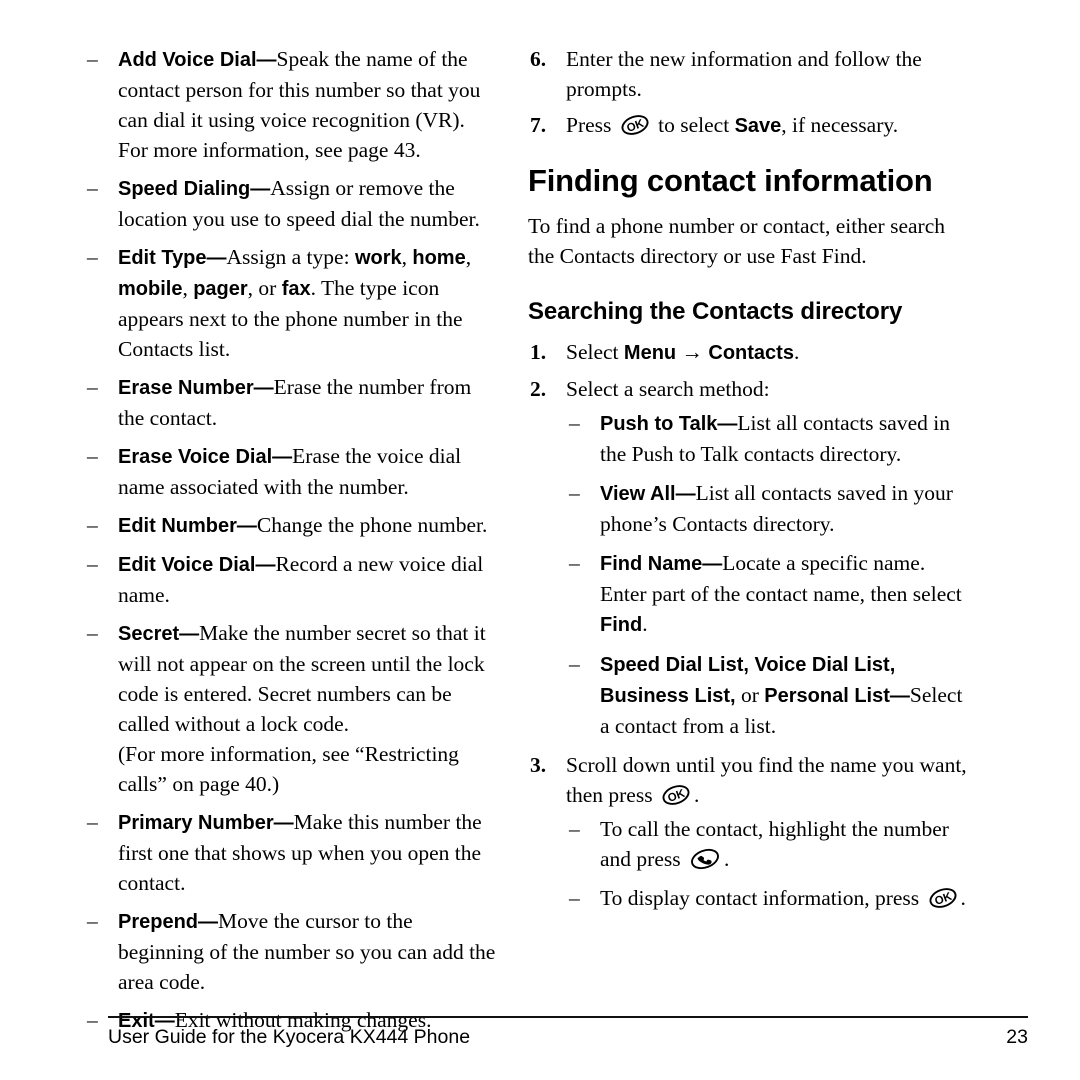  Describe the element at coordinates (1017, 1037) in the screenshot. I see `page-number: 23` at that location.